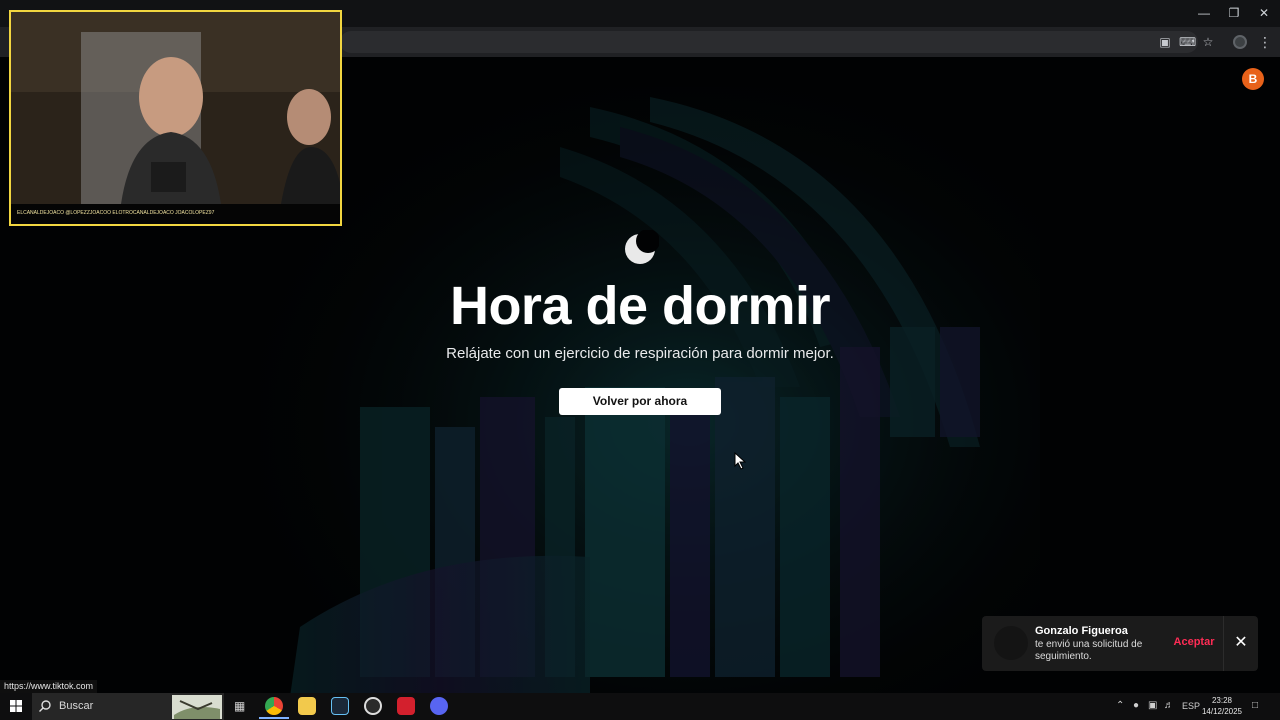 The image size is (1280, 720). What do you see at coordinates (1169, 706) in the screenshot?
I see `volume-icon: ♬` at bounding box center [1169, 706].